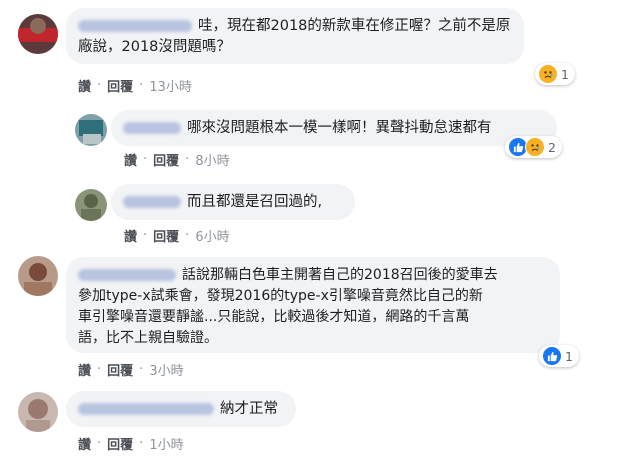  Describe the element at coordinates (552, 356) in the screenshot. I see `like-icon` at that location.